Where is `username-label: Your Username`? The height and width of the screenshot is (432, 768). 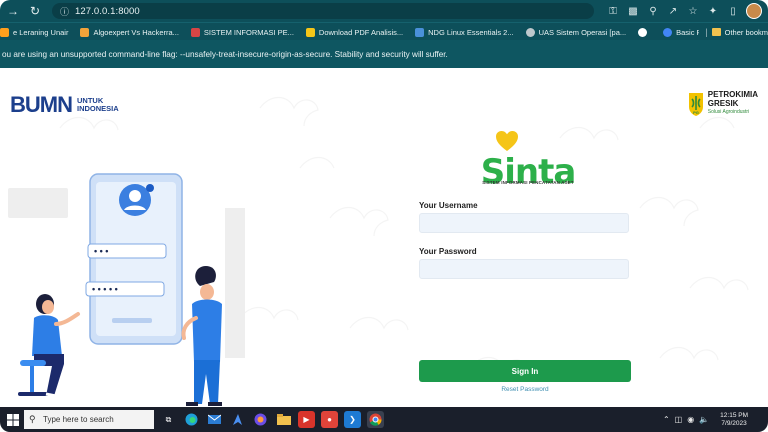
username-label: Your Username is located at coordinates (448, 205).